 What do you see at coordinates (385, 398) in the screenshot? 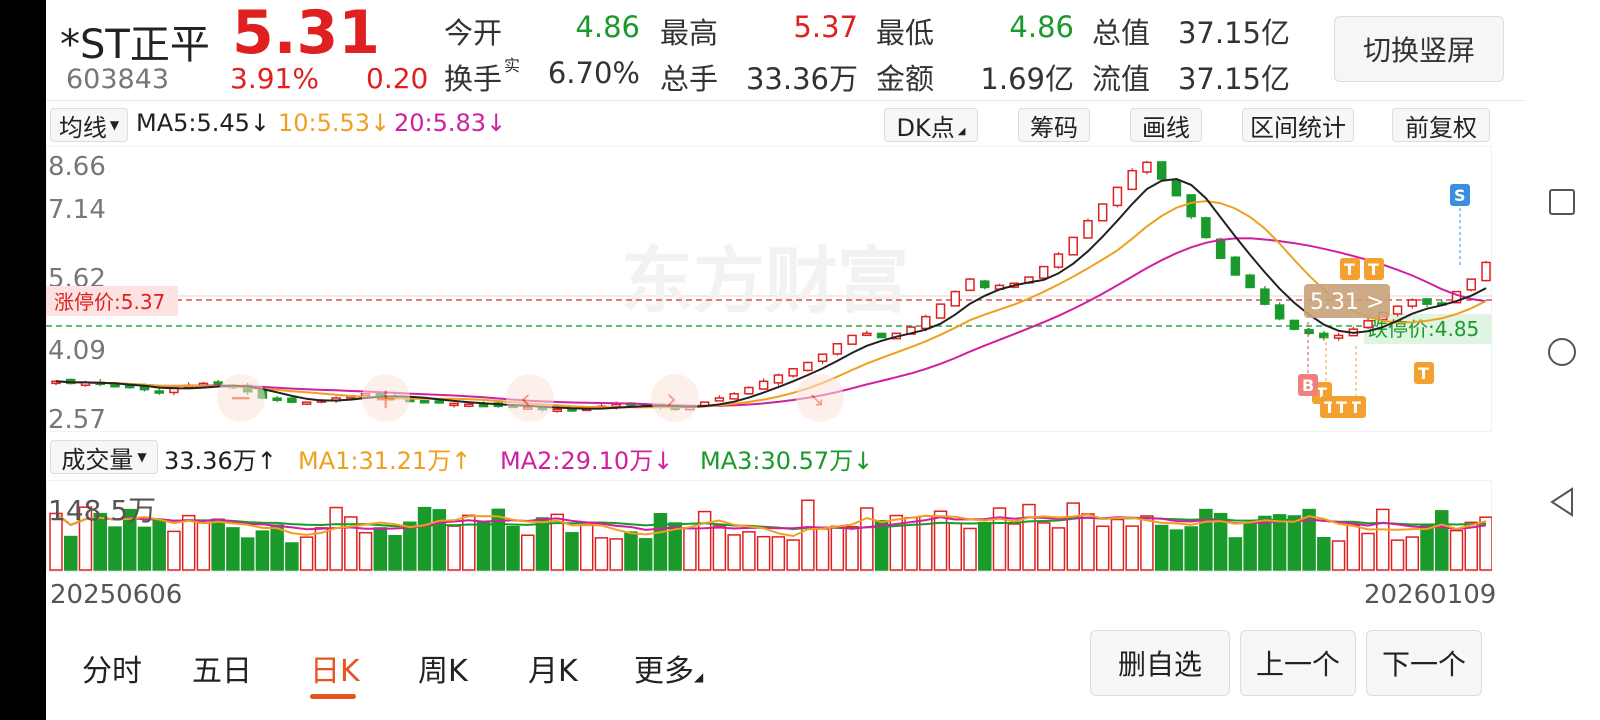
I see `plus-icon: +` at bounding box center [385, 398].